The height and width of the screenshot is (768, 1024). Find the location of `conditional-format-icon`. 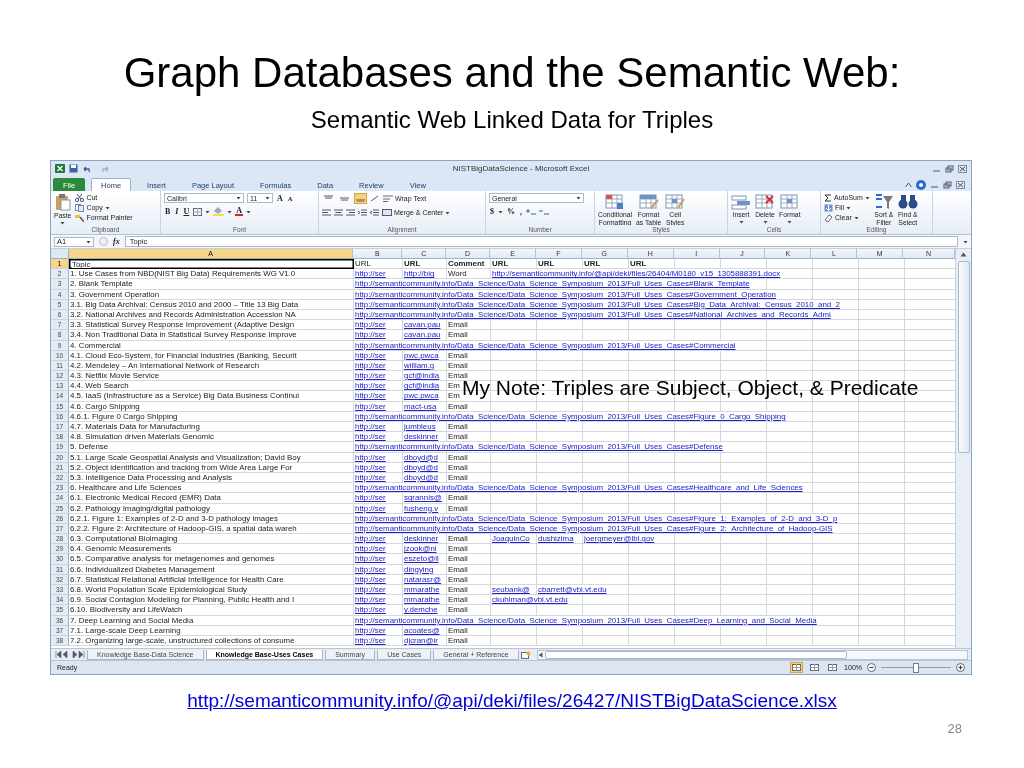

conditional-format-icon is located at coordinates (615, 201).